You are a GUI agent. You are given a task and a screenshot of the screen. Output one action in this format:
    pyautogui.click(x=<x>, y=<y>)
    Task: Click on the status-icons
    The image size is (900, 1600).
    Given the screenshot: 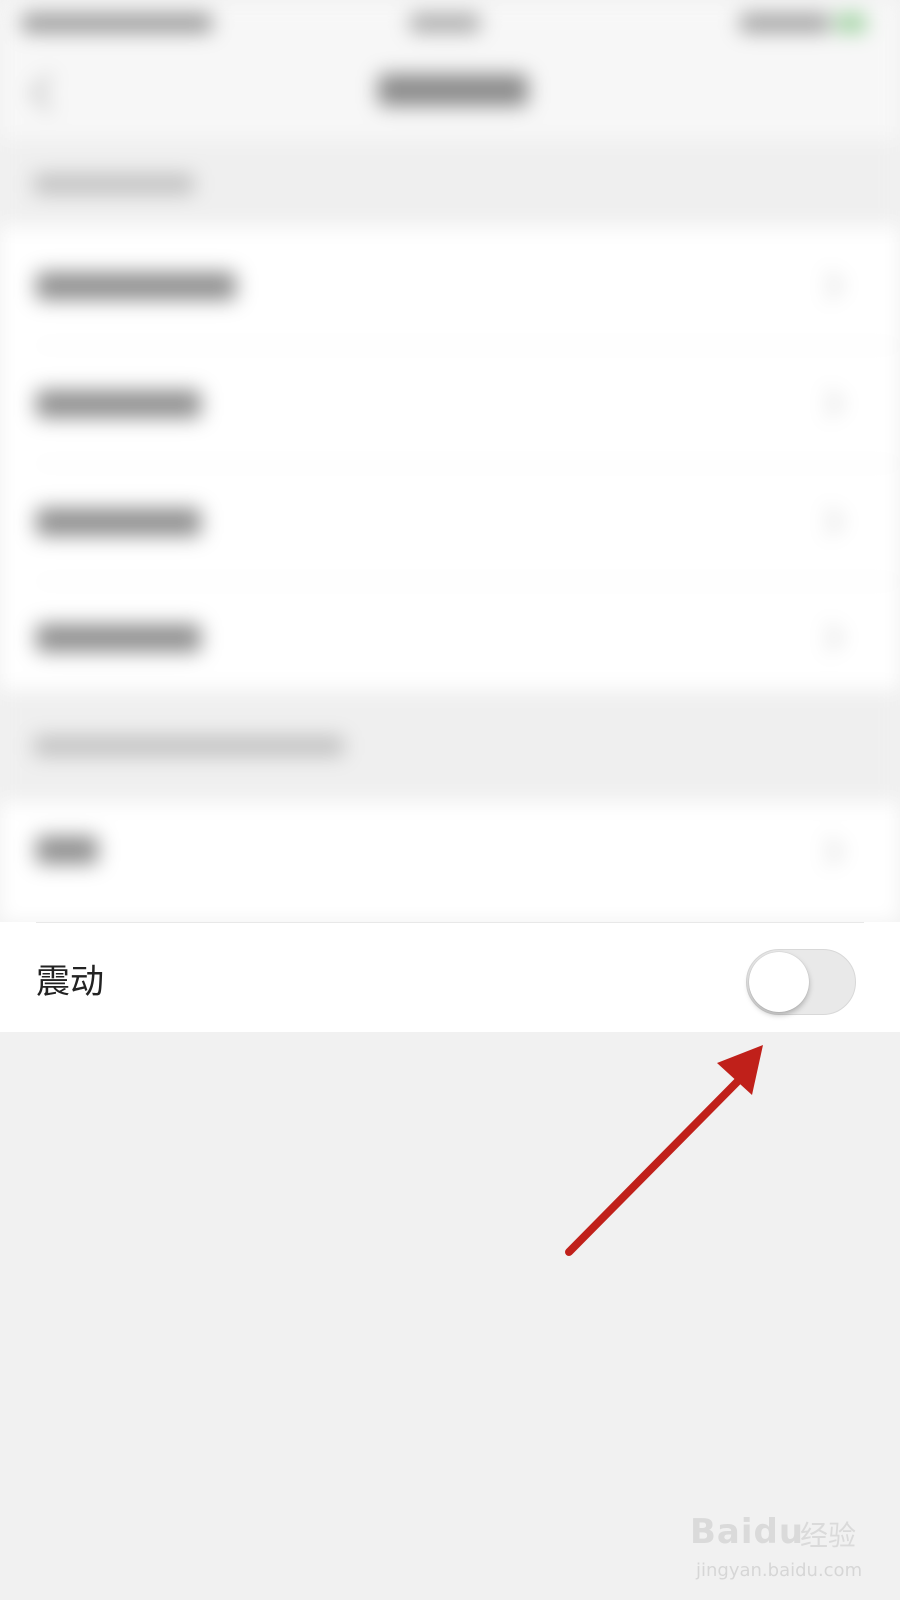 What is the action you would take?
    pyautogui.click(x=785, y=23)
    